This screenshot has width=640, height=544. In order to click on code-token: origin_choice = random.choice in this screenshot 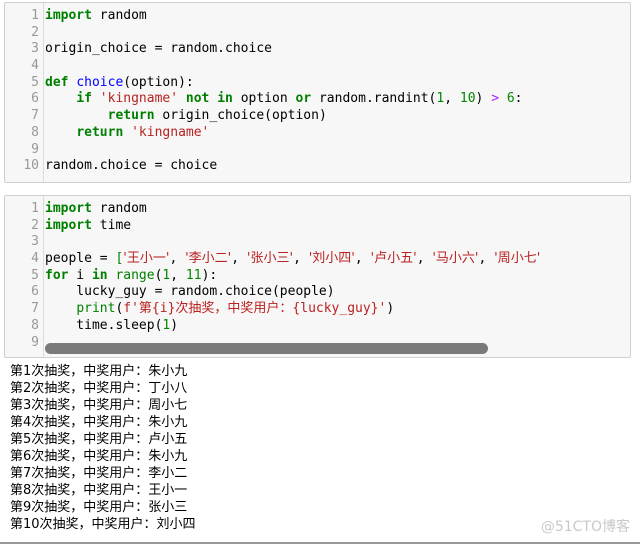, I will do `click(158, 49)`.